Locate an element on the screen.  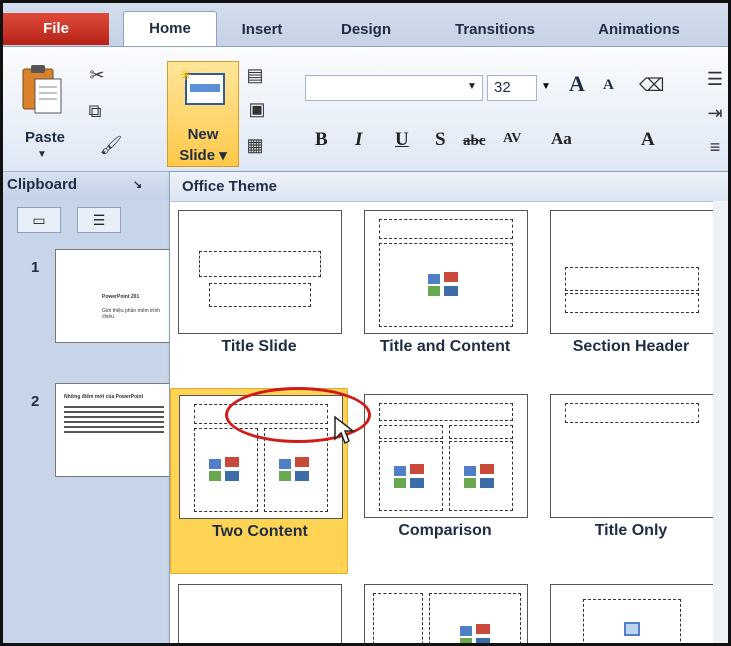
tab-insert: Insert is located at coordinates (262, 30).